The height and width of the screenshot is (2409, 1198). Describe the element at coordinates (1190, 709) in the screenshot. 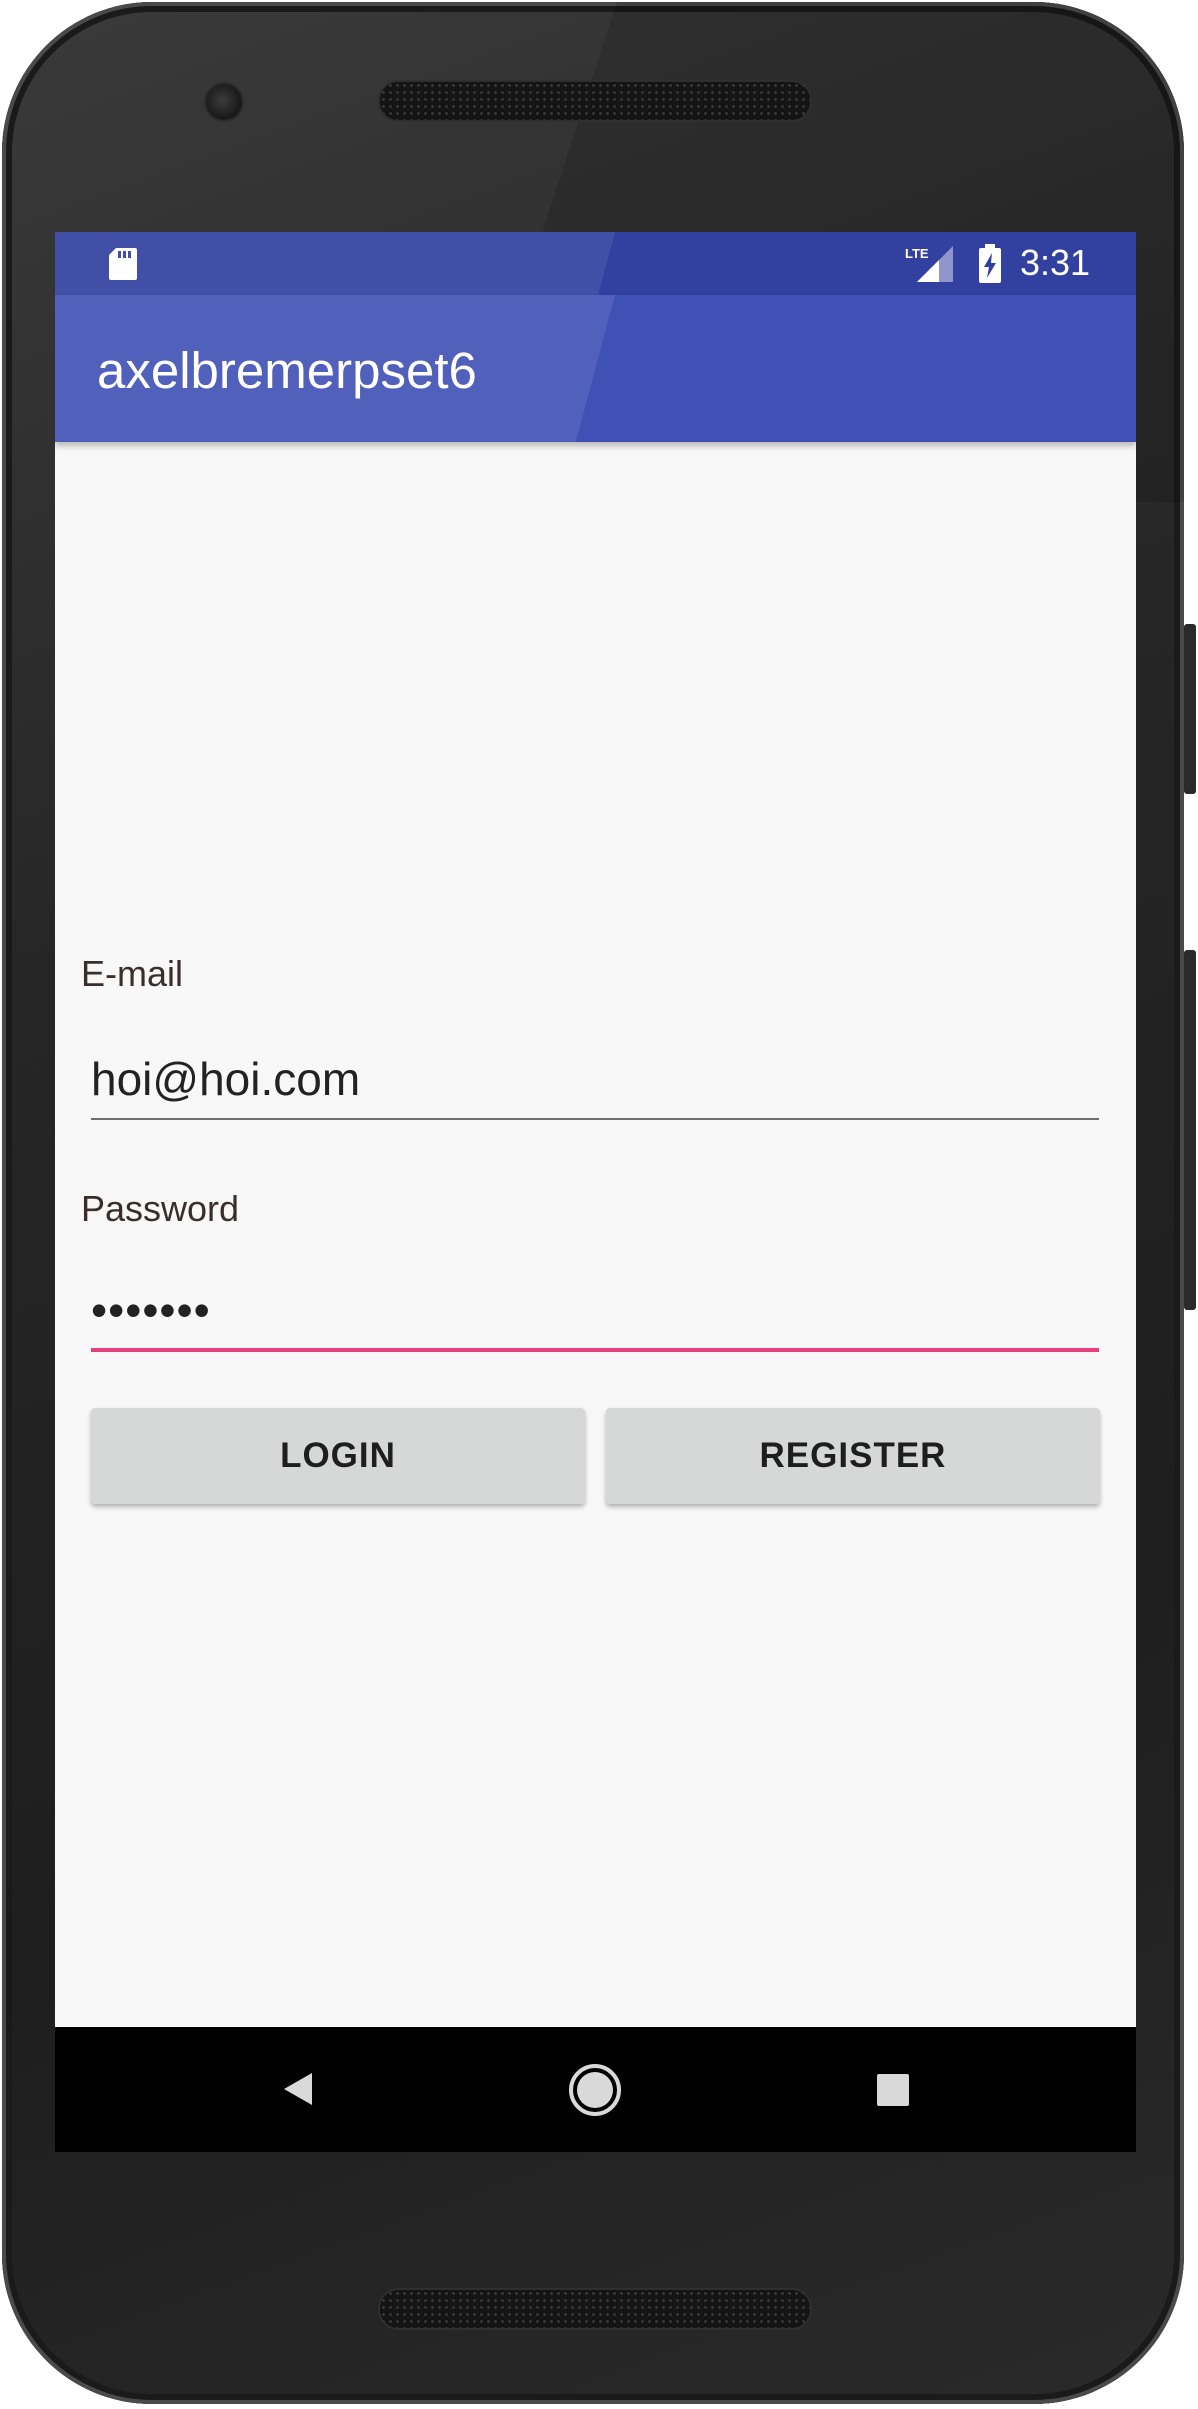

I see `power-button` at that location.